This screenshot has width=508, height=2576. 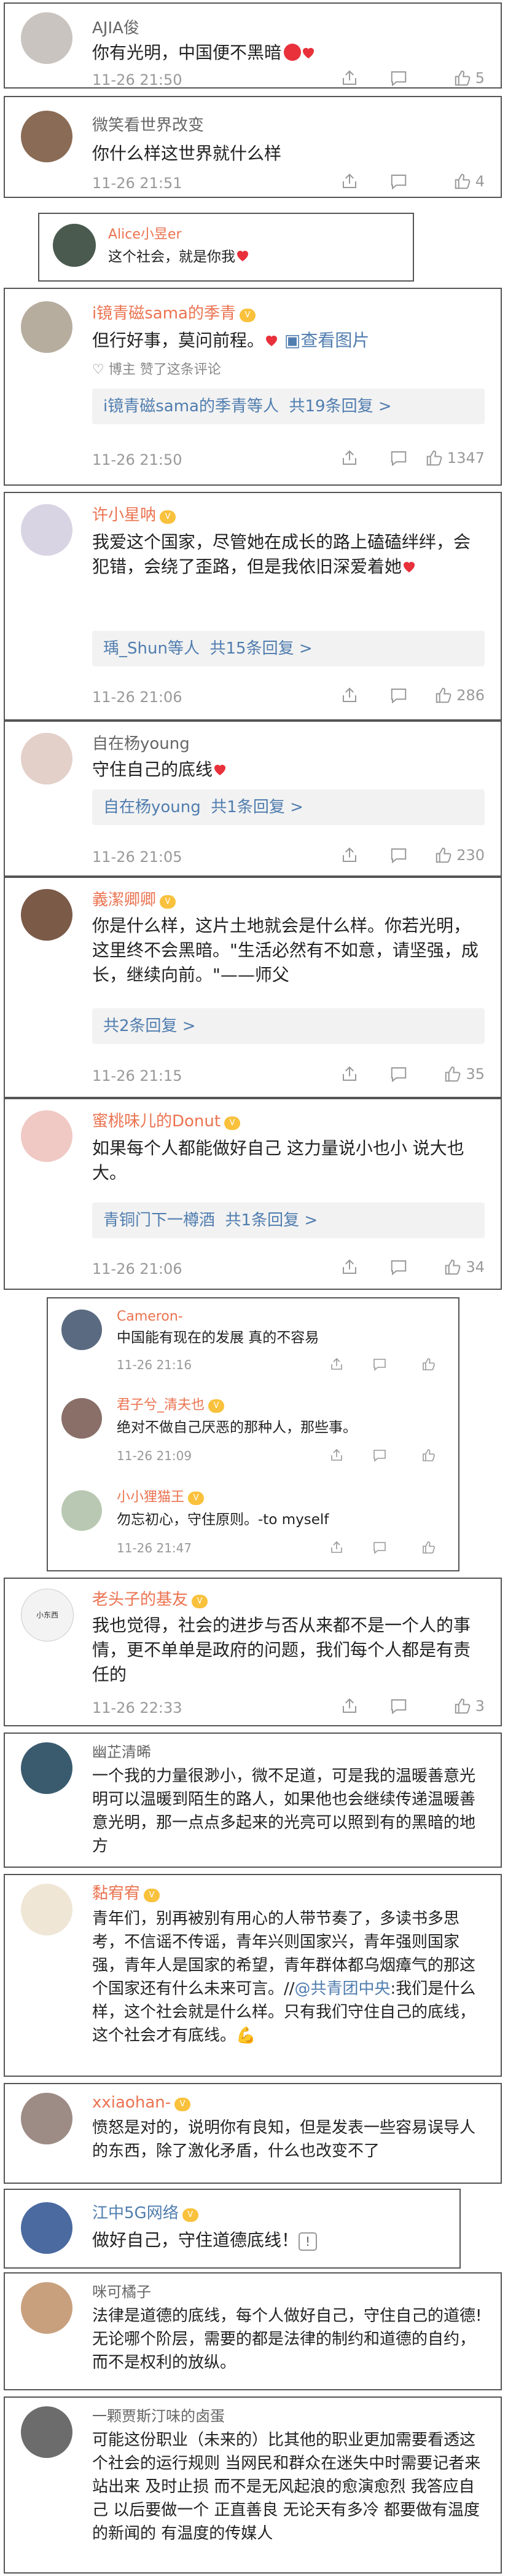 What do you see at coordinates (148, 125) in the screenshot?
I see `comment-author: 微笑看世界改变` at bounding box center [148, 125].